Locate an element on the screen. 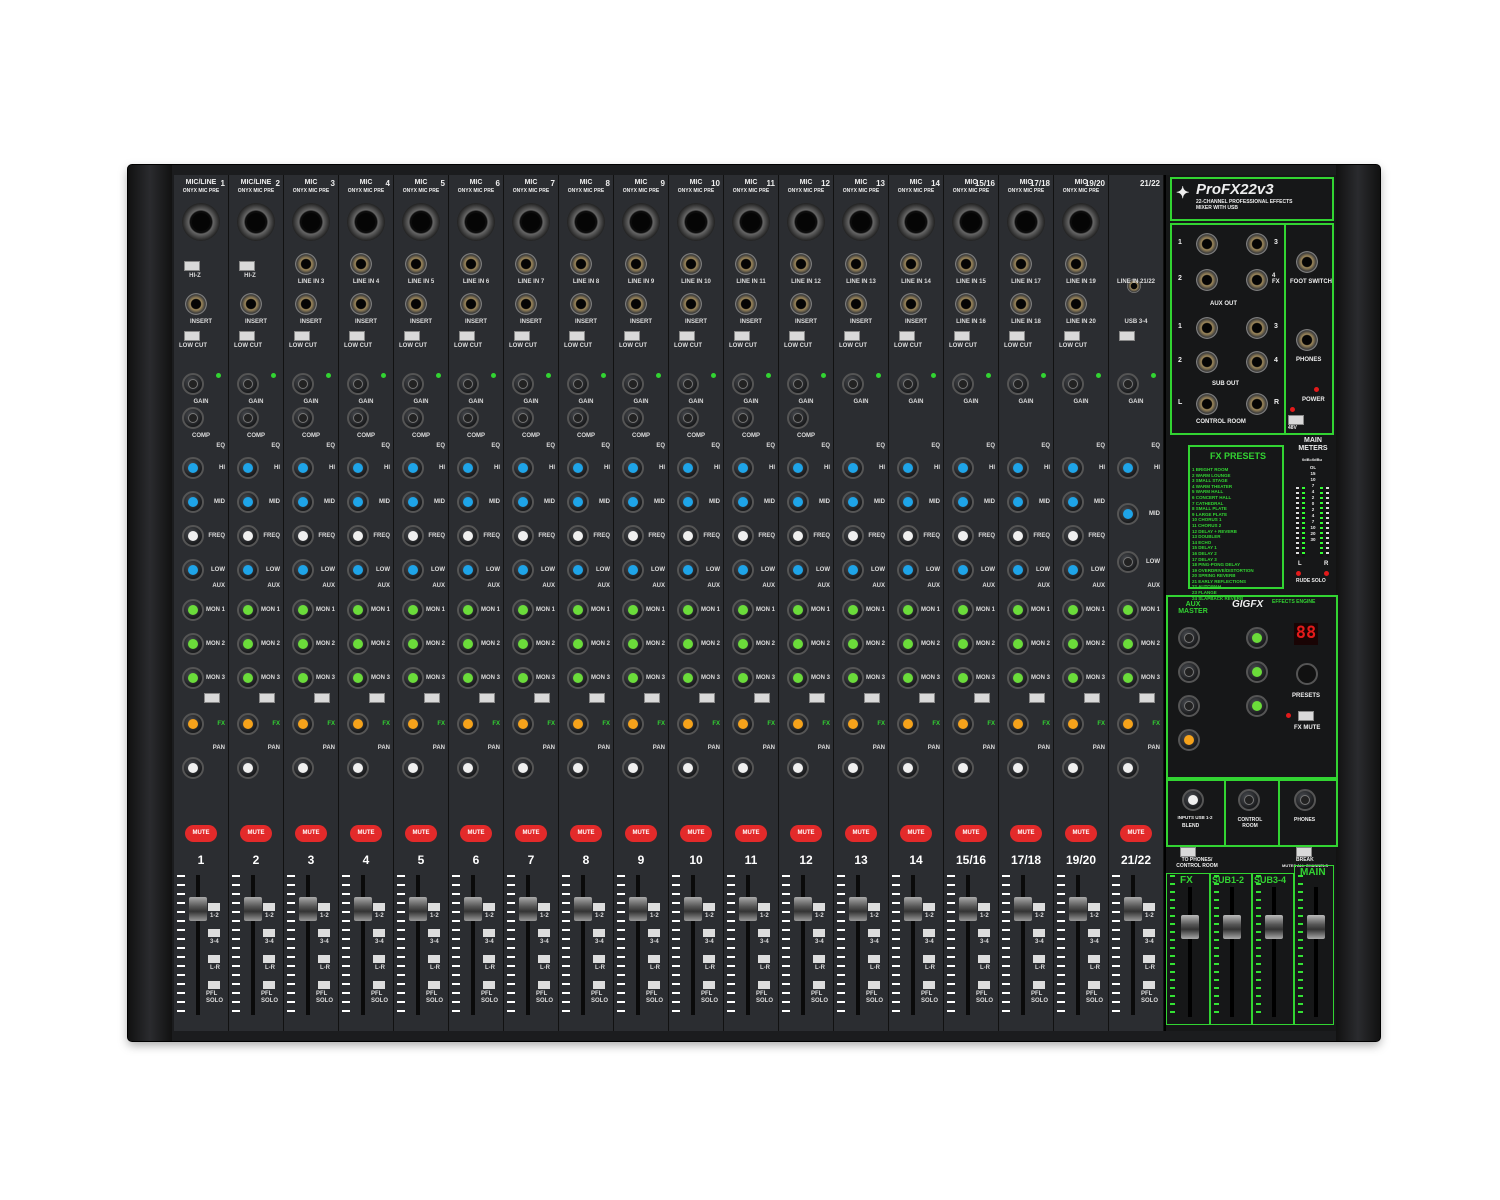 The width and height of the screenshot is (1500, 1200). to-phones-switch is located at coordinates (1188, 852).